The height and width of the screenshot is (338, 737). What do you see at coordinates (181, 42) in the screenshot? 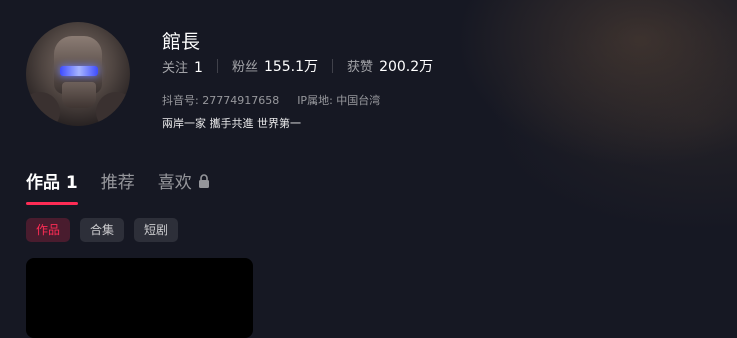
I see `profile-name: 館長` at bounding box center [181, 42].